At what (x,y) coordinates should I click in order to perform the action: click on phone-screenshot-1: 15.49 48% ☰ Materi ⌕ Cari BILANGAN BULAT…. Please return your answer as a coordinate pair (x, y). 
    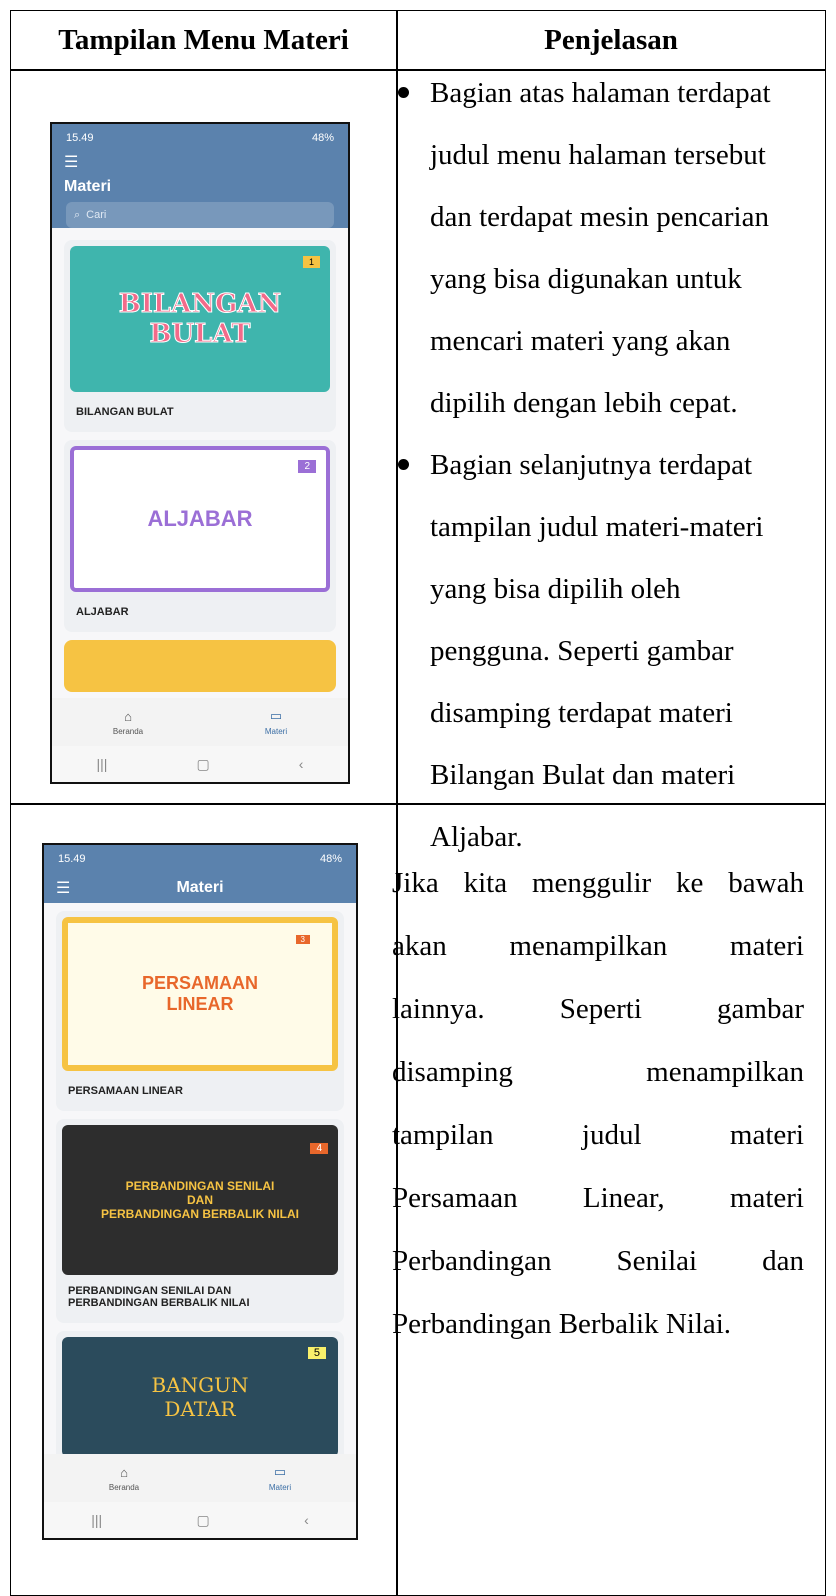
    Looking at the image, I should click on (200, 453).